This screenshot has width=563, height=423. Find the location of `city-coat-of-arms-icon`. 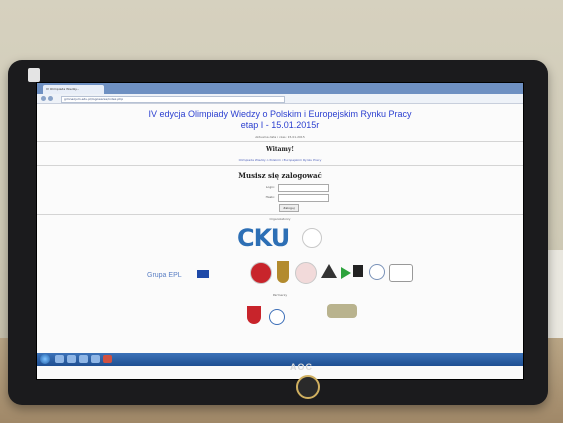

city-coat-of-arms-icon is located at coordinates (254, 315).